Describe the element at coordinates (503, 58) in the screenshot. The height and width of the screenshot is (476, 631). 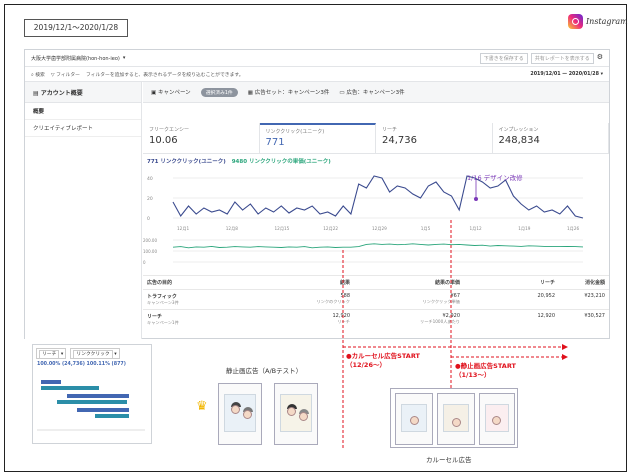
I see `save-draft-button: 下書きを保存する` at that location.